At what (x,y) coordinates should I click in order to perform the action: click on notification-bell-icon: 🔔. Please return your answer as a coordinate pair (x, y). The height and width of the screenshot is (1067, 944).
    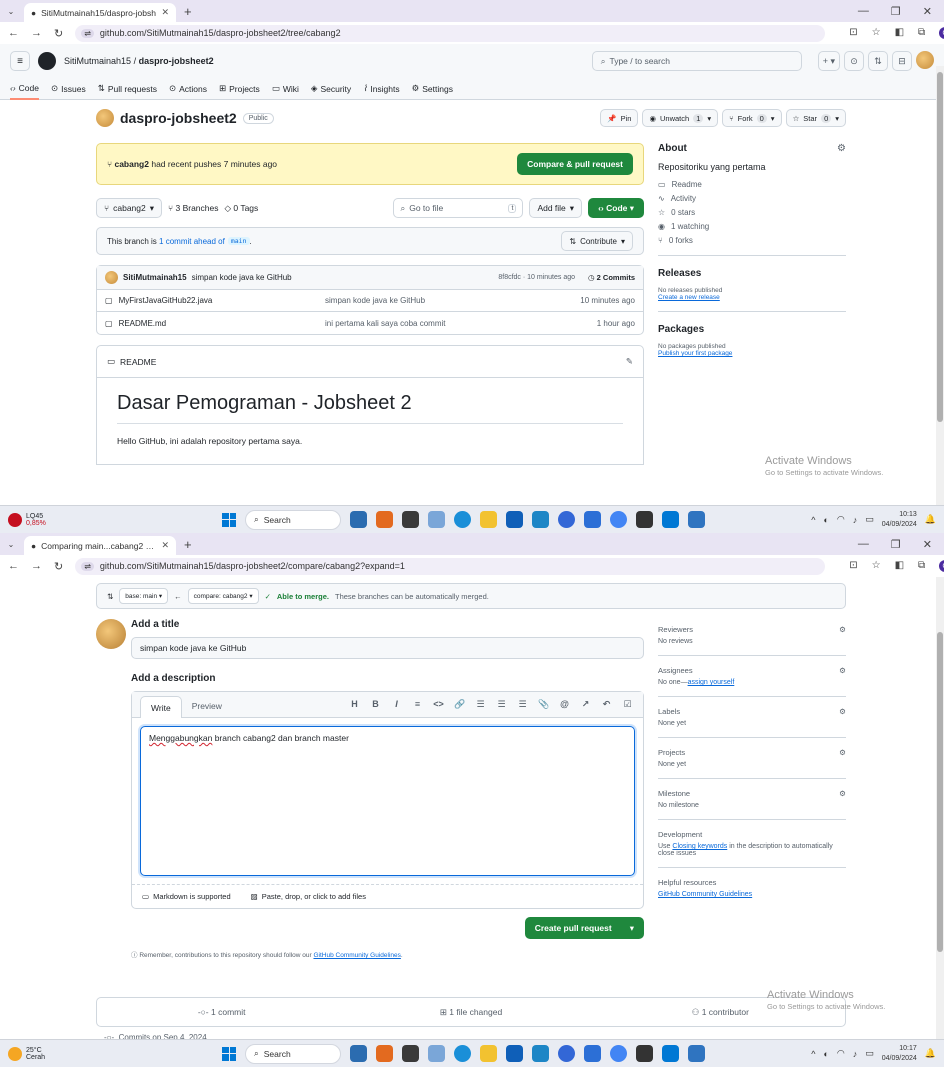
    Looking at the image, I should click on (930, 1053).